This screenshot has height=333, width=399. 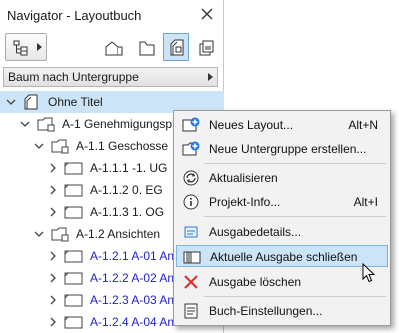 I want to click on menu-item-label: Aktuelle Ausgabe schließen, so click(x=284, y=257).